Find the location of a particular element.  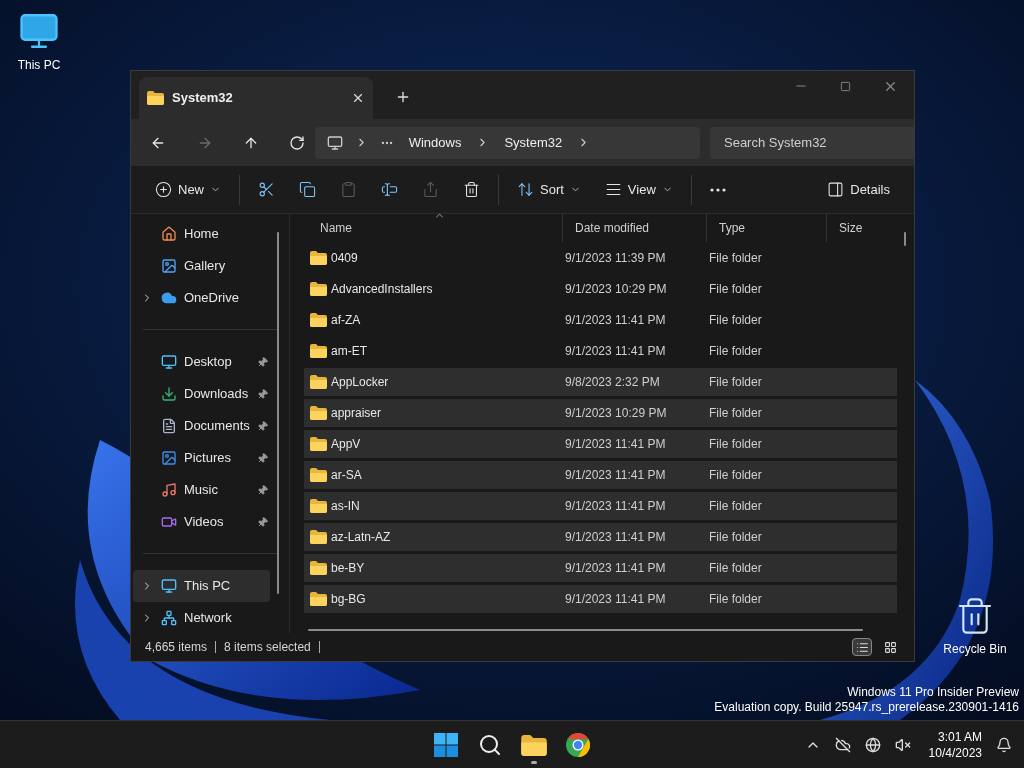

selection-count: 8 items selected is located at coordinates (267, 647).